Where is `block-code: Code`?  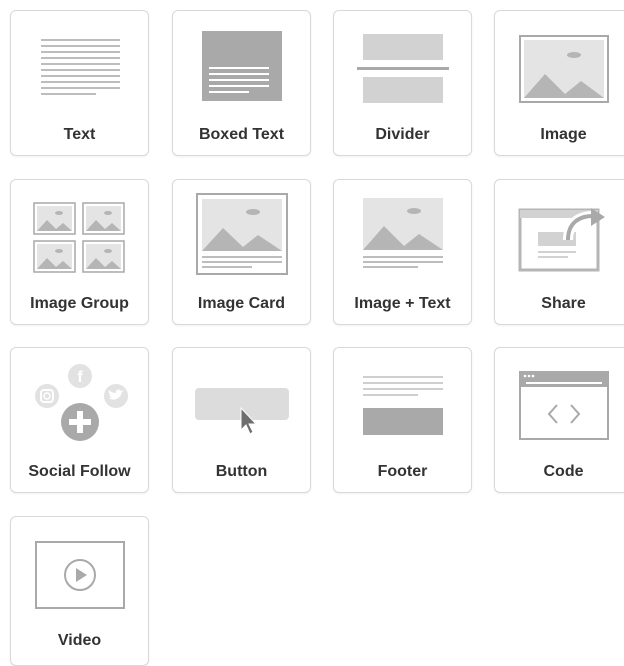 block-code: Code is located at coordinates (559, 420).